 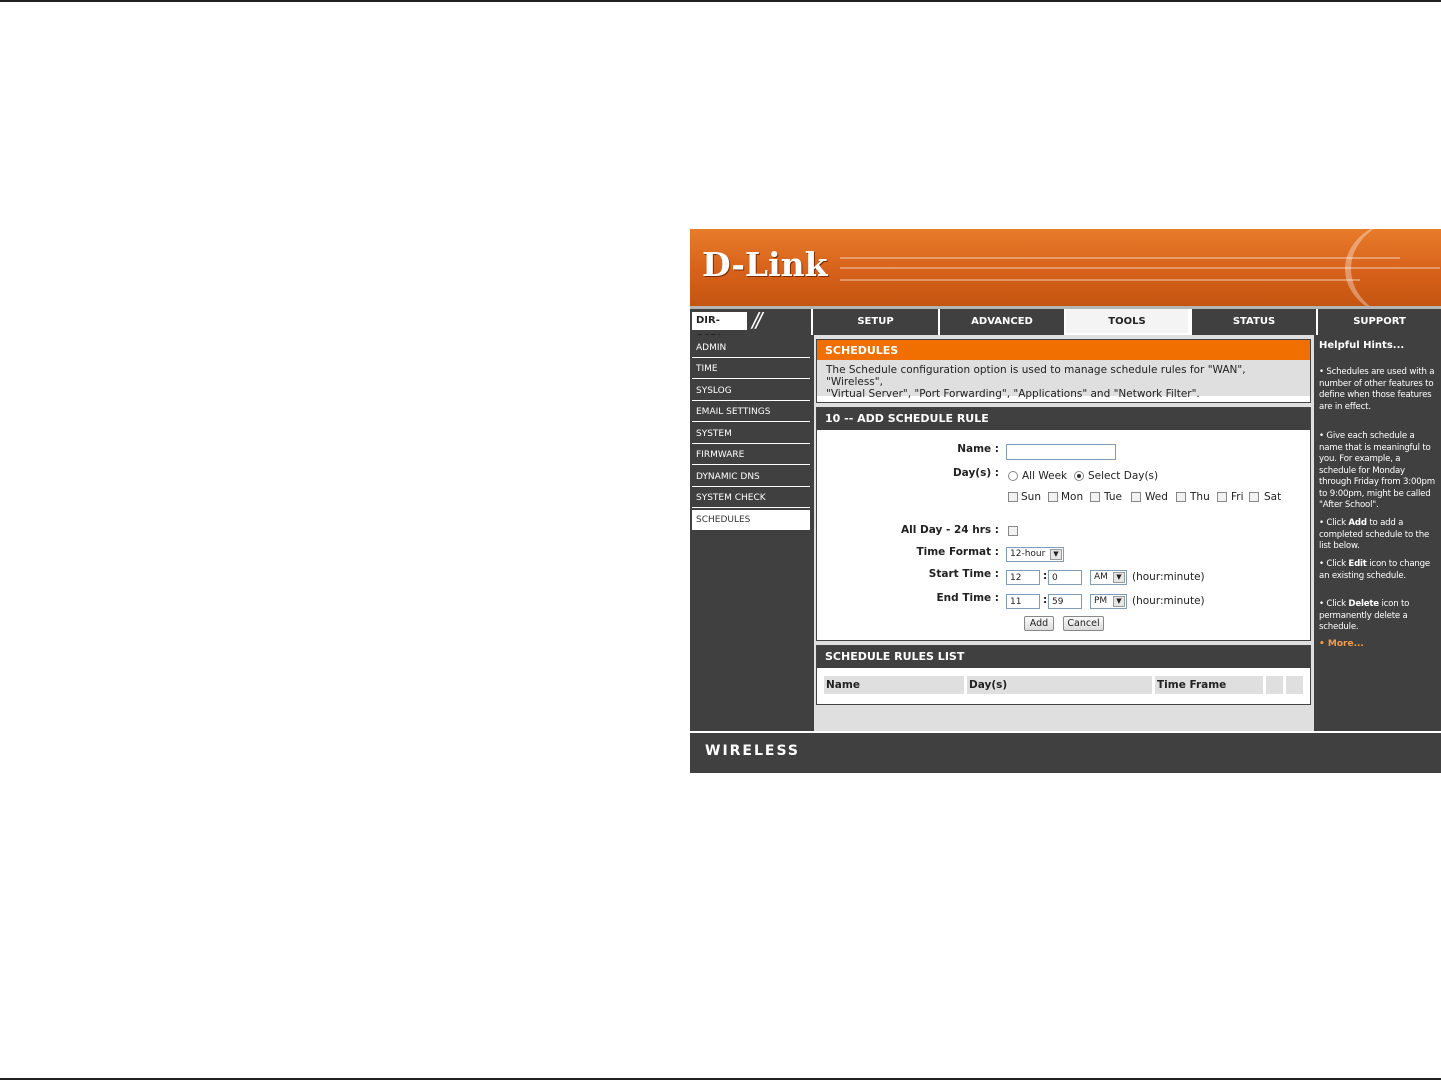 What do you see at coordinates (1001, 322) in the screenshot?
I see `tab-advanced: ADVANCED` at bounding box center [1001, 322].